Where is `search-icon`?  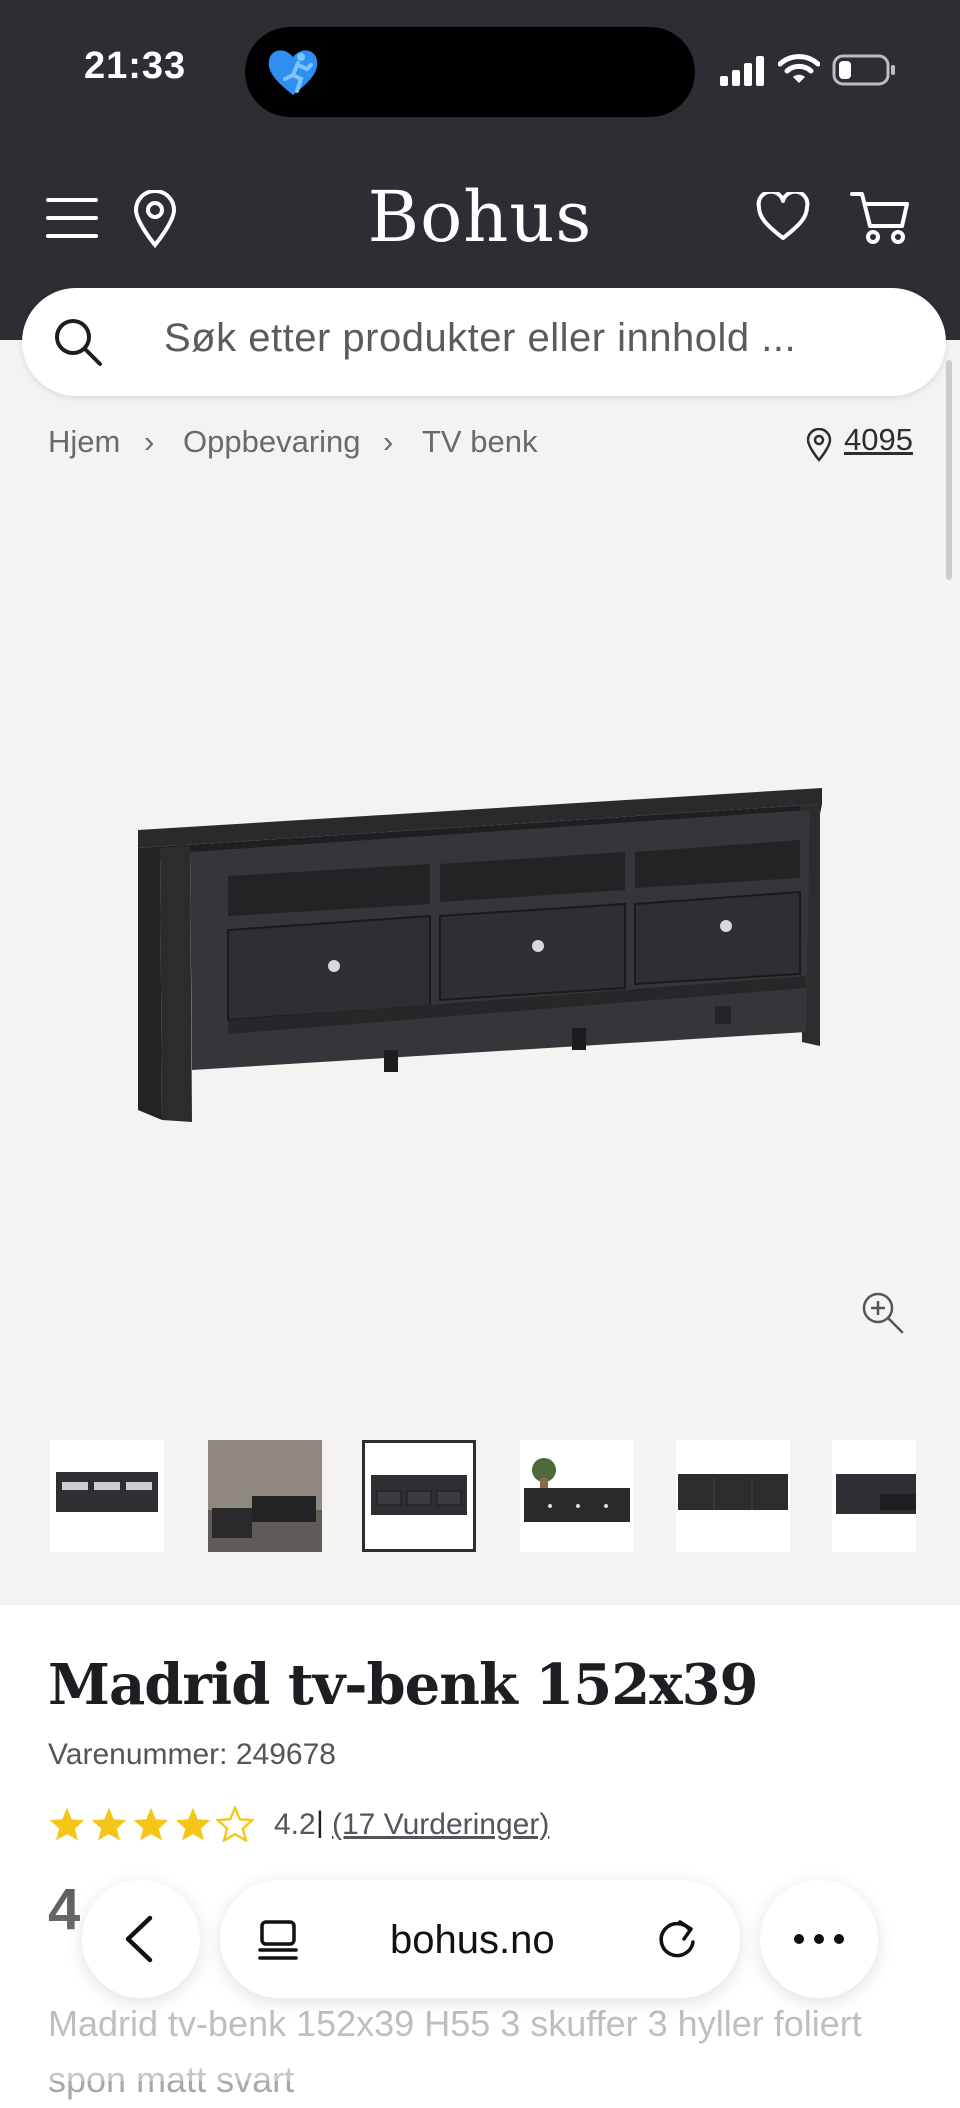
search-icon is located at coordinates (78, 342).